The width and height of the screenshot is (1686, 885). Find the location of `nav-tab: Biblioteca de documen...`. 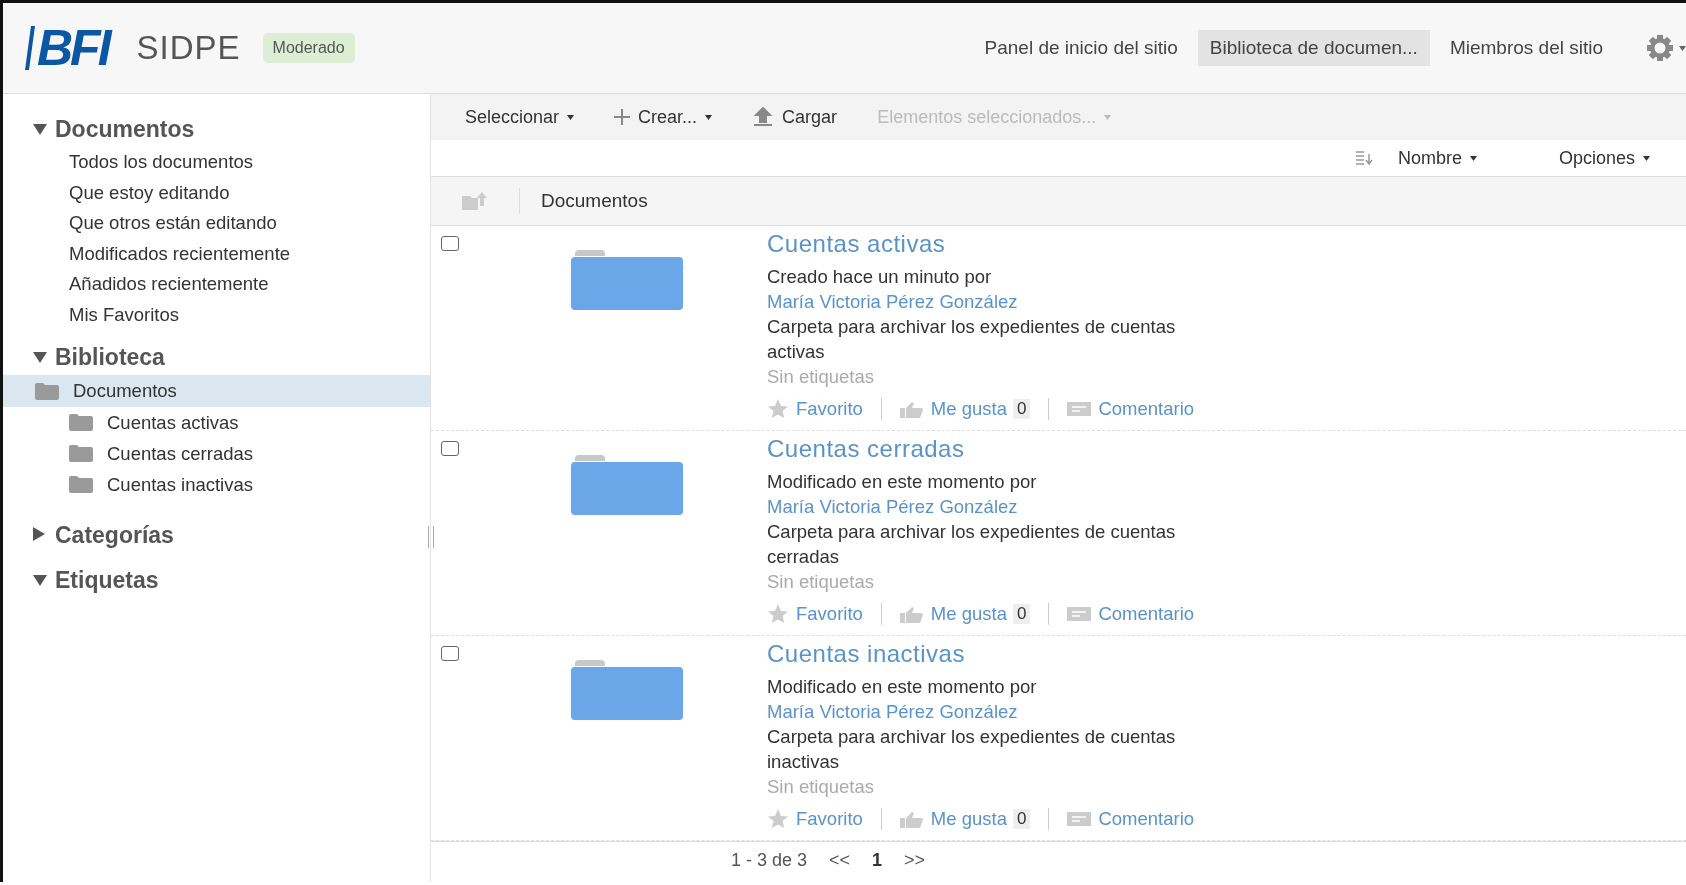

nav-tab: Biblioteca de documen... is located at coordinates (1313, 48).